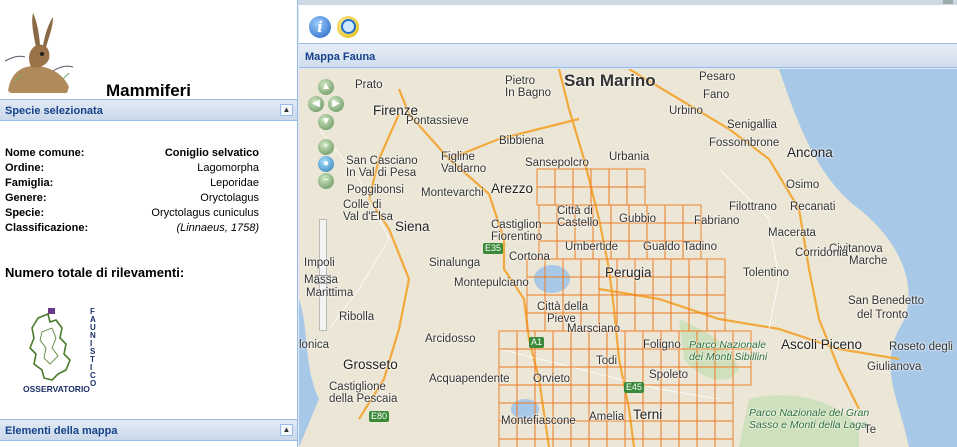  I want to click on place-label: Figline, so click(458, 157).